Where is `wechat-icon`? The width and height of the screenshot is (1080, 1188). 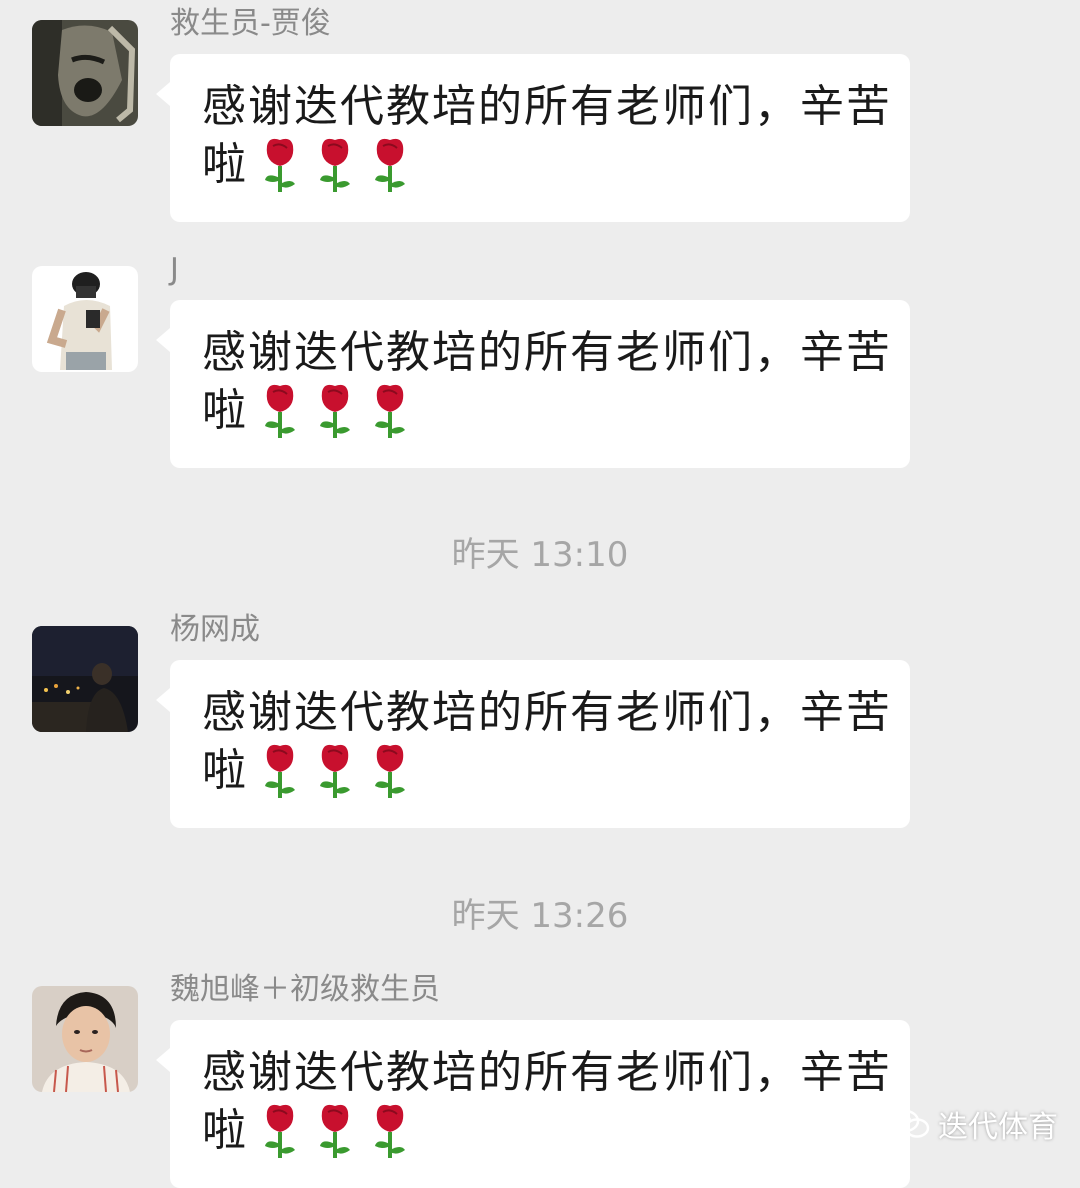
wechat-icon is located at coordinates (910, 1124).